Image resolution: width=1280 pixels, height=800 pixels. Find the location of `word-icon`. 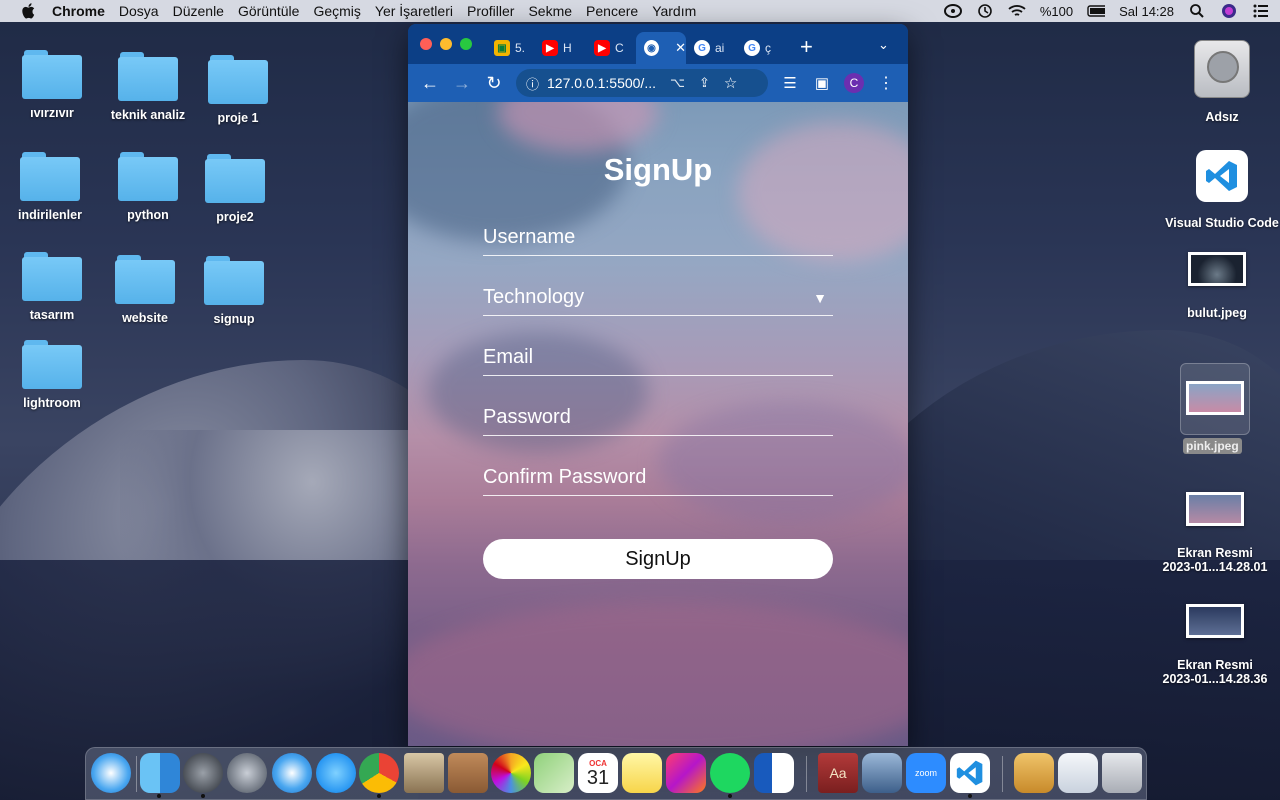

word-icon is located at coordinates (774, 773).